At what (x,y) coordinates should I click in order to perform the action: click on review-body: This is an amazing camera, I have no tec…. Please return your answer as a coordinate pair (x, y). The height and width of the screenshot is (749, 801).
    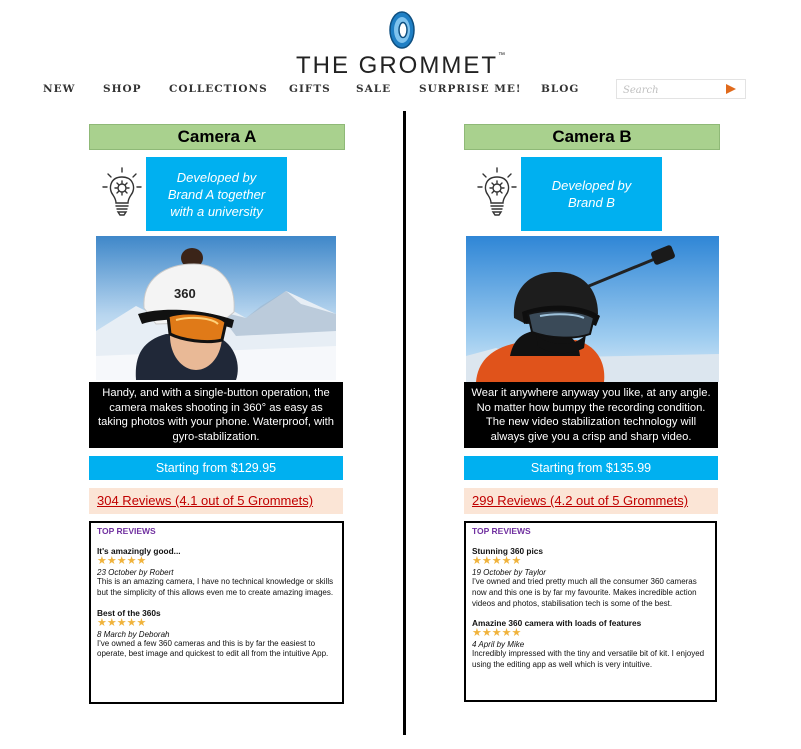
    Looking at the image, I should click on (215, 587).